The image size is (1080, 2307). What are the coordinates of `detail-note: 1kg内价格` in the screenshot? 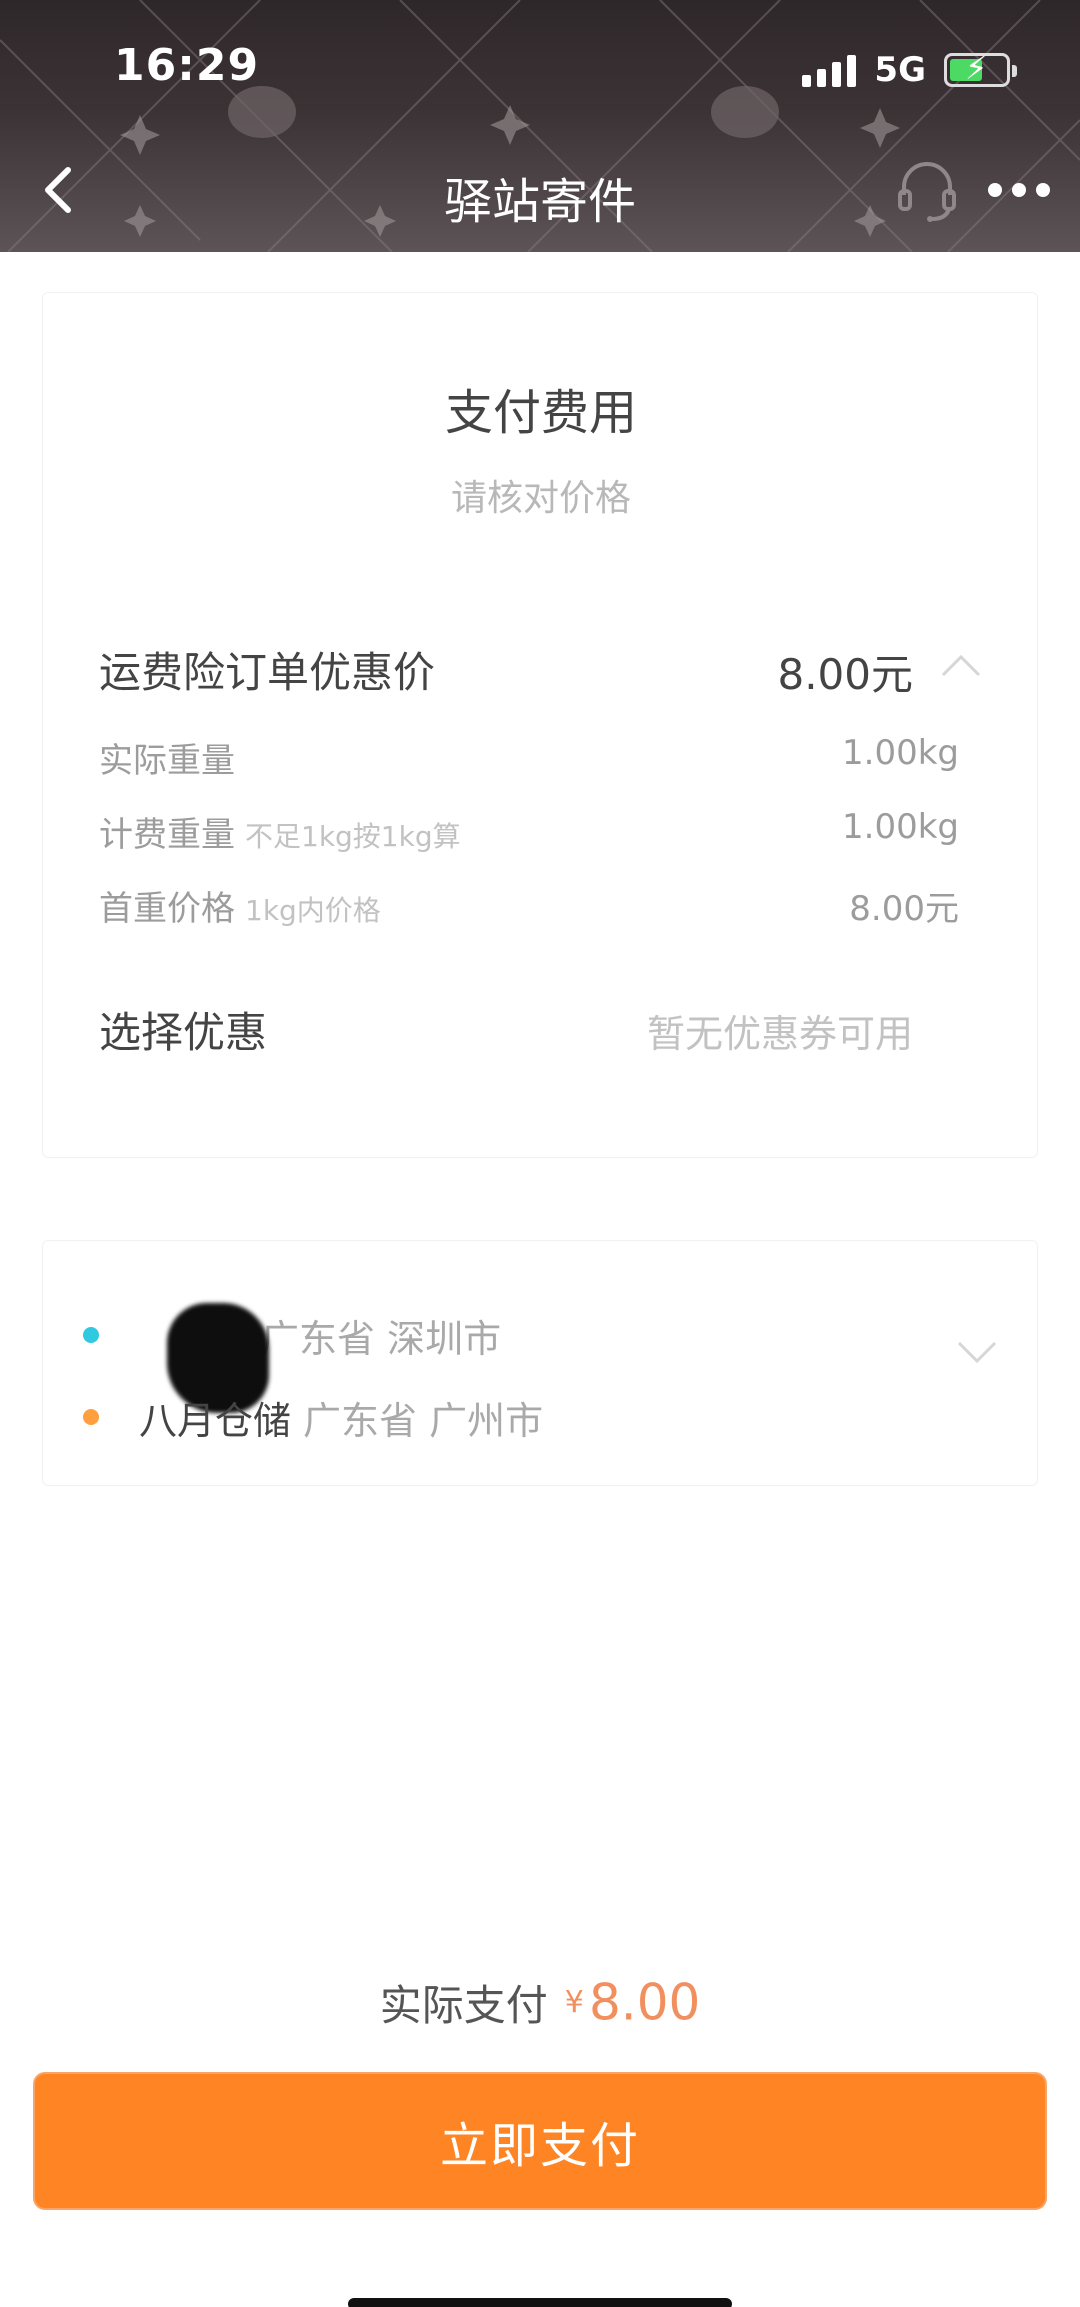 It's located at (313, 910).